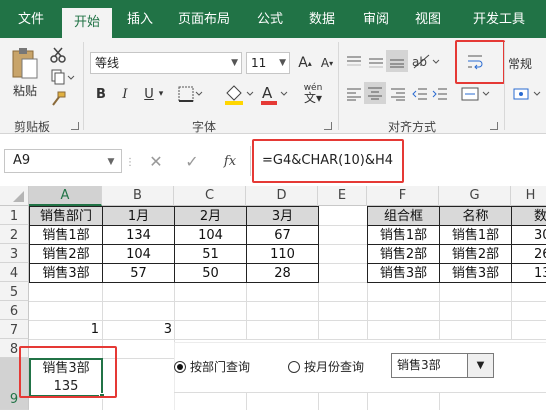 The width and height of the screenshot is (546, 410). What do you see at coordinates (475, 235) in the screenshot?
I see `cell-g2: 销售1部` at bounding box center [475, 235].